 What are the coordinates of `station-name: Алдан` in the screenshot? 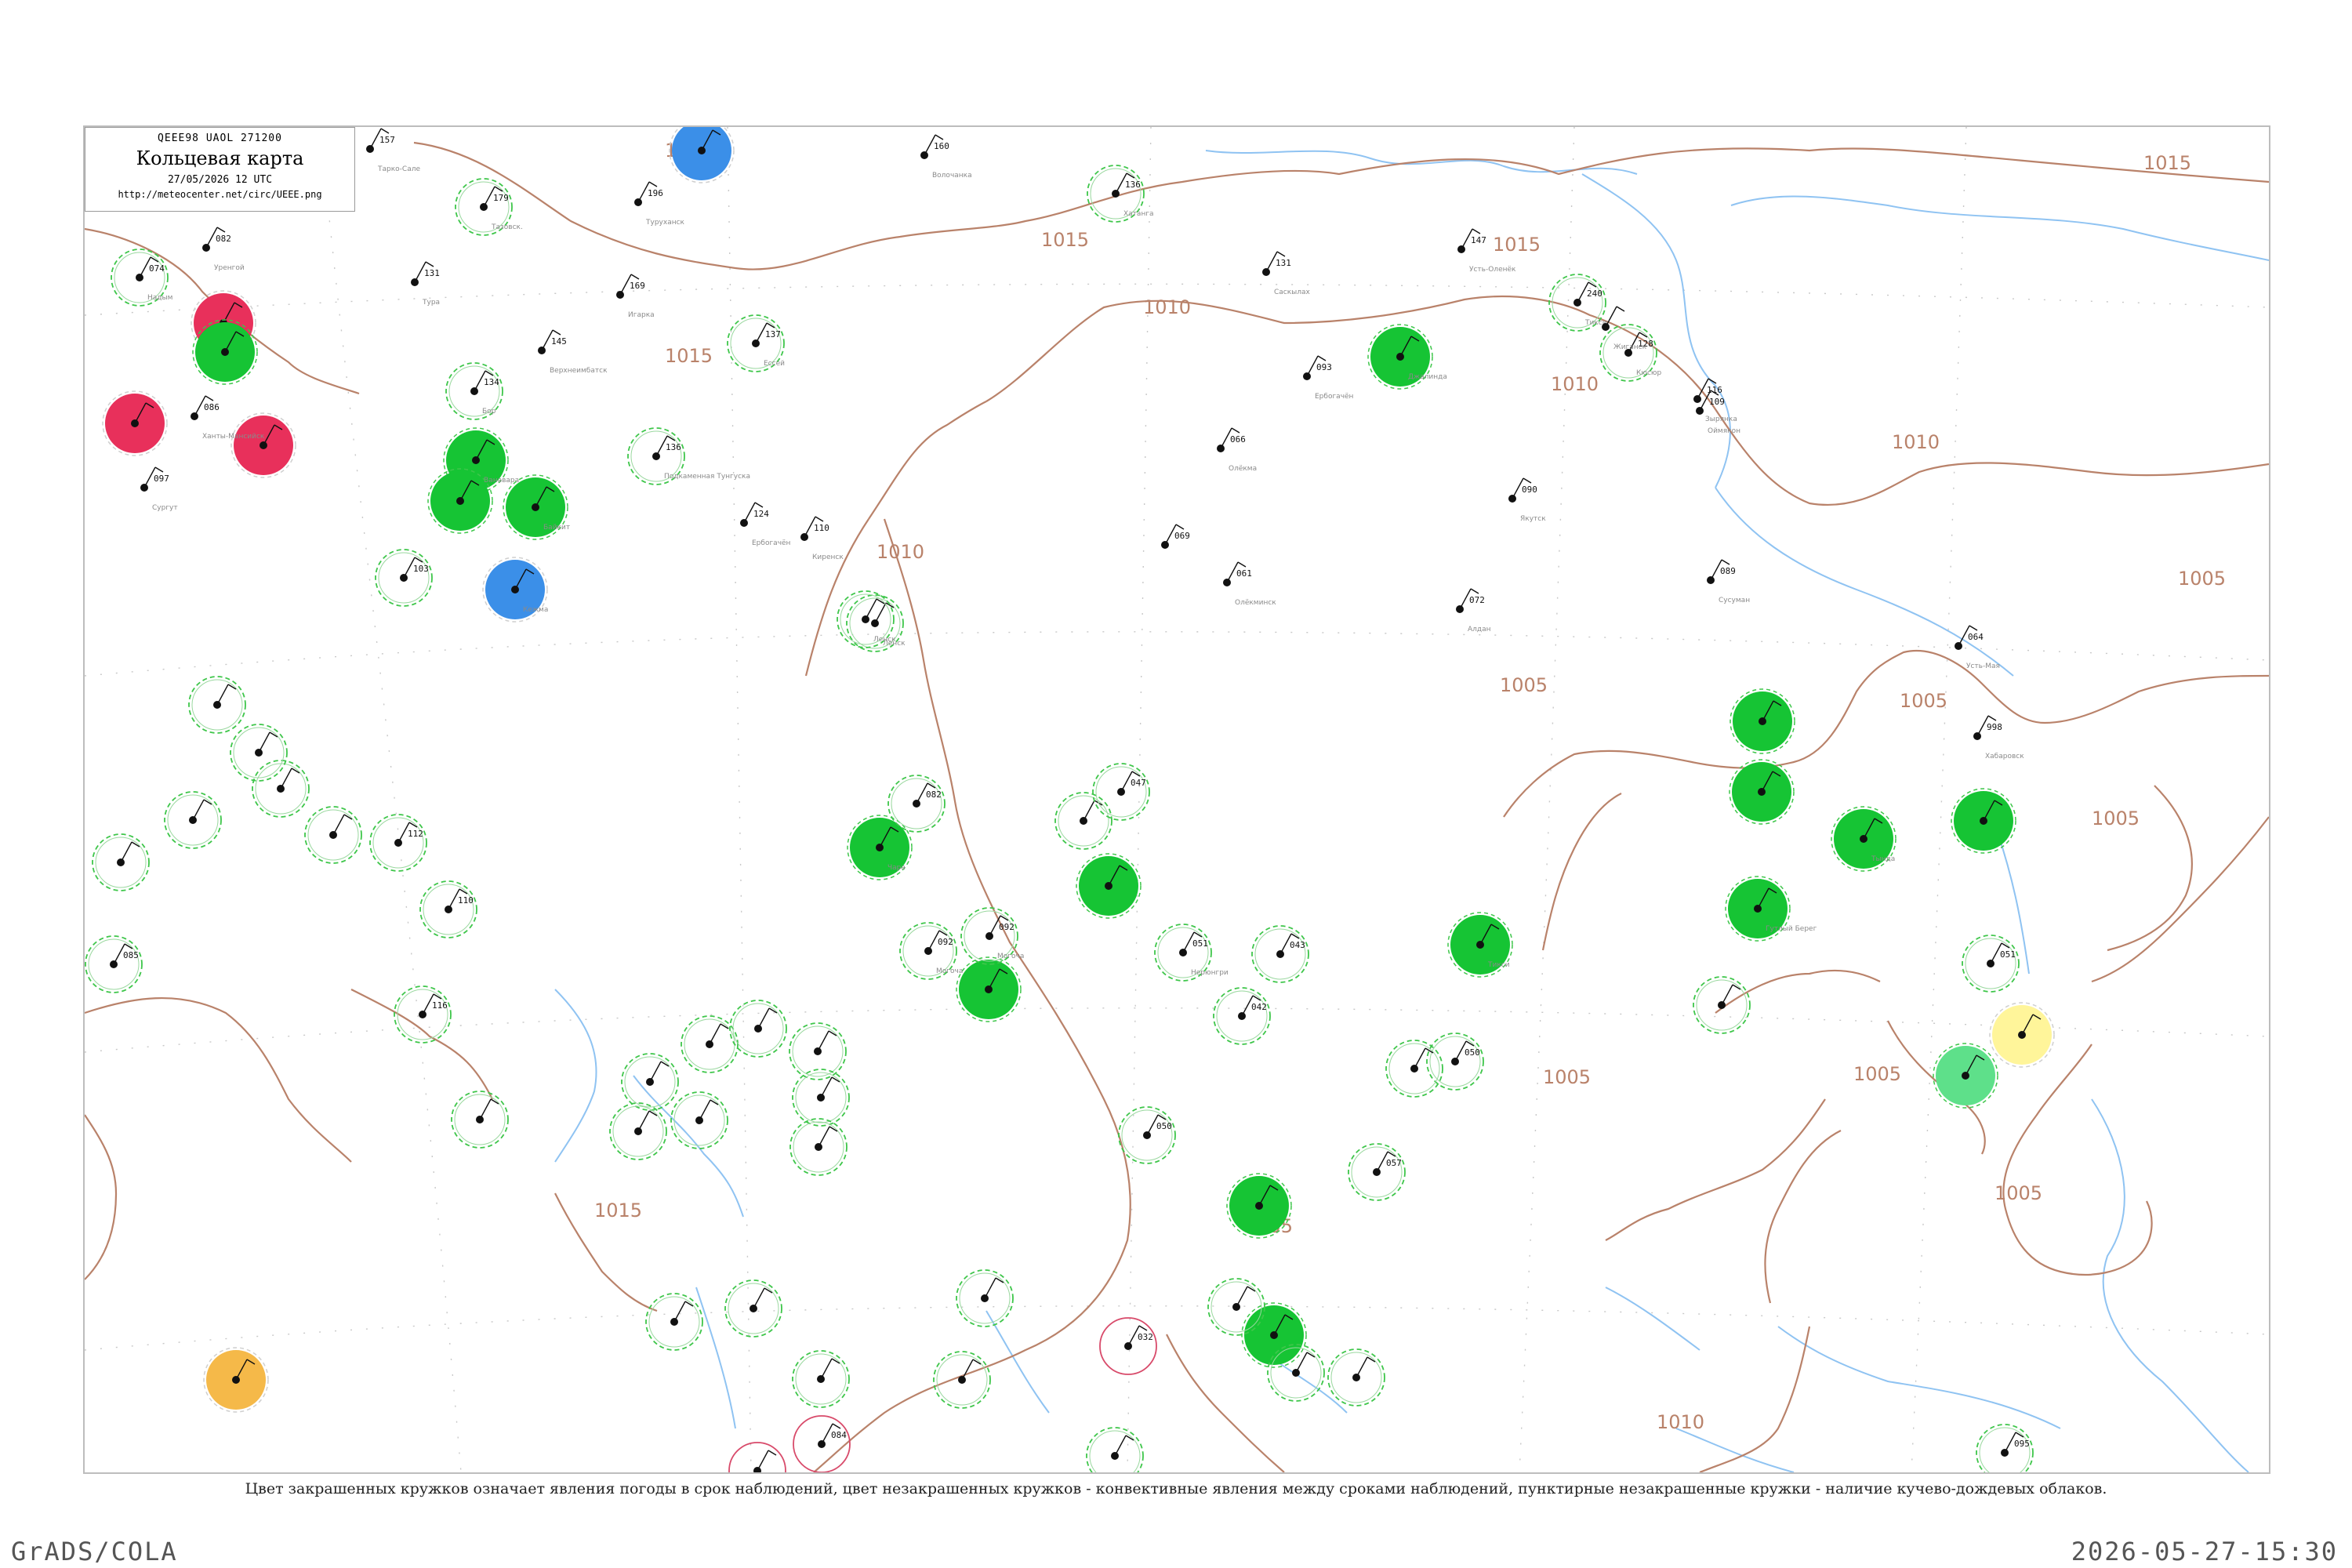 It's located at (1479, 629).